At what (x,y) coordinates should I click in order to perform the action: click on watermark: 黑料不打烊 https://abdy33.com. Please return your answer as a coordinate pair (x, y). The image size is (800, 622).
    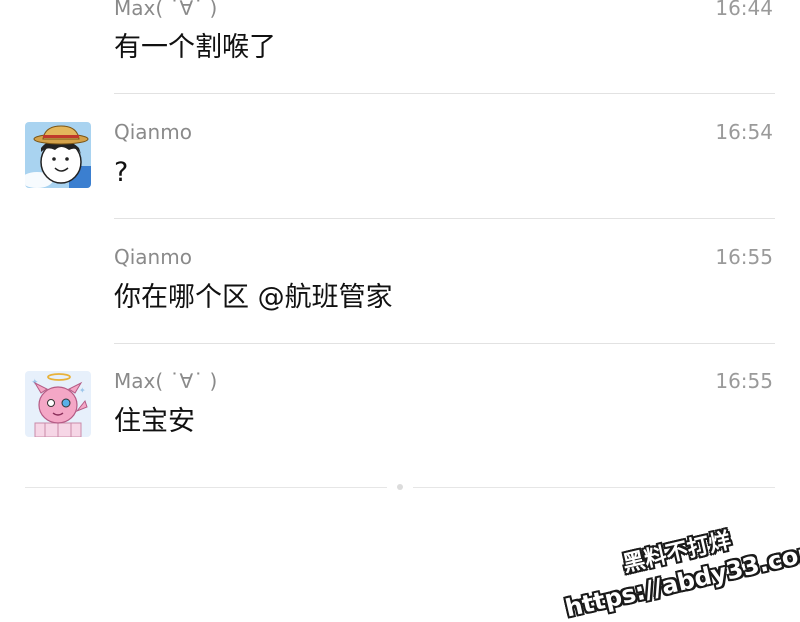
    Looking at the image, I should click on (674, 557).